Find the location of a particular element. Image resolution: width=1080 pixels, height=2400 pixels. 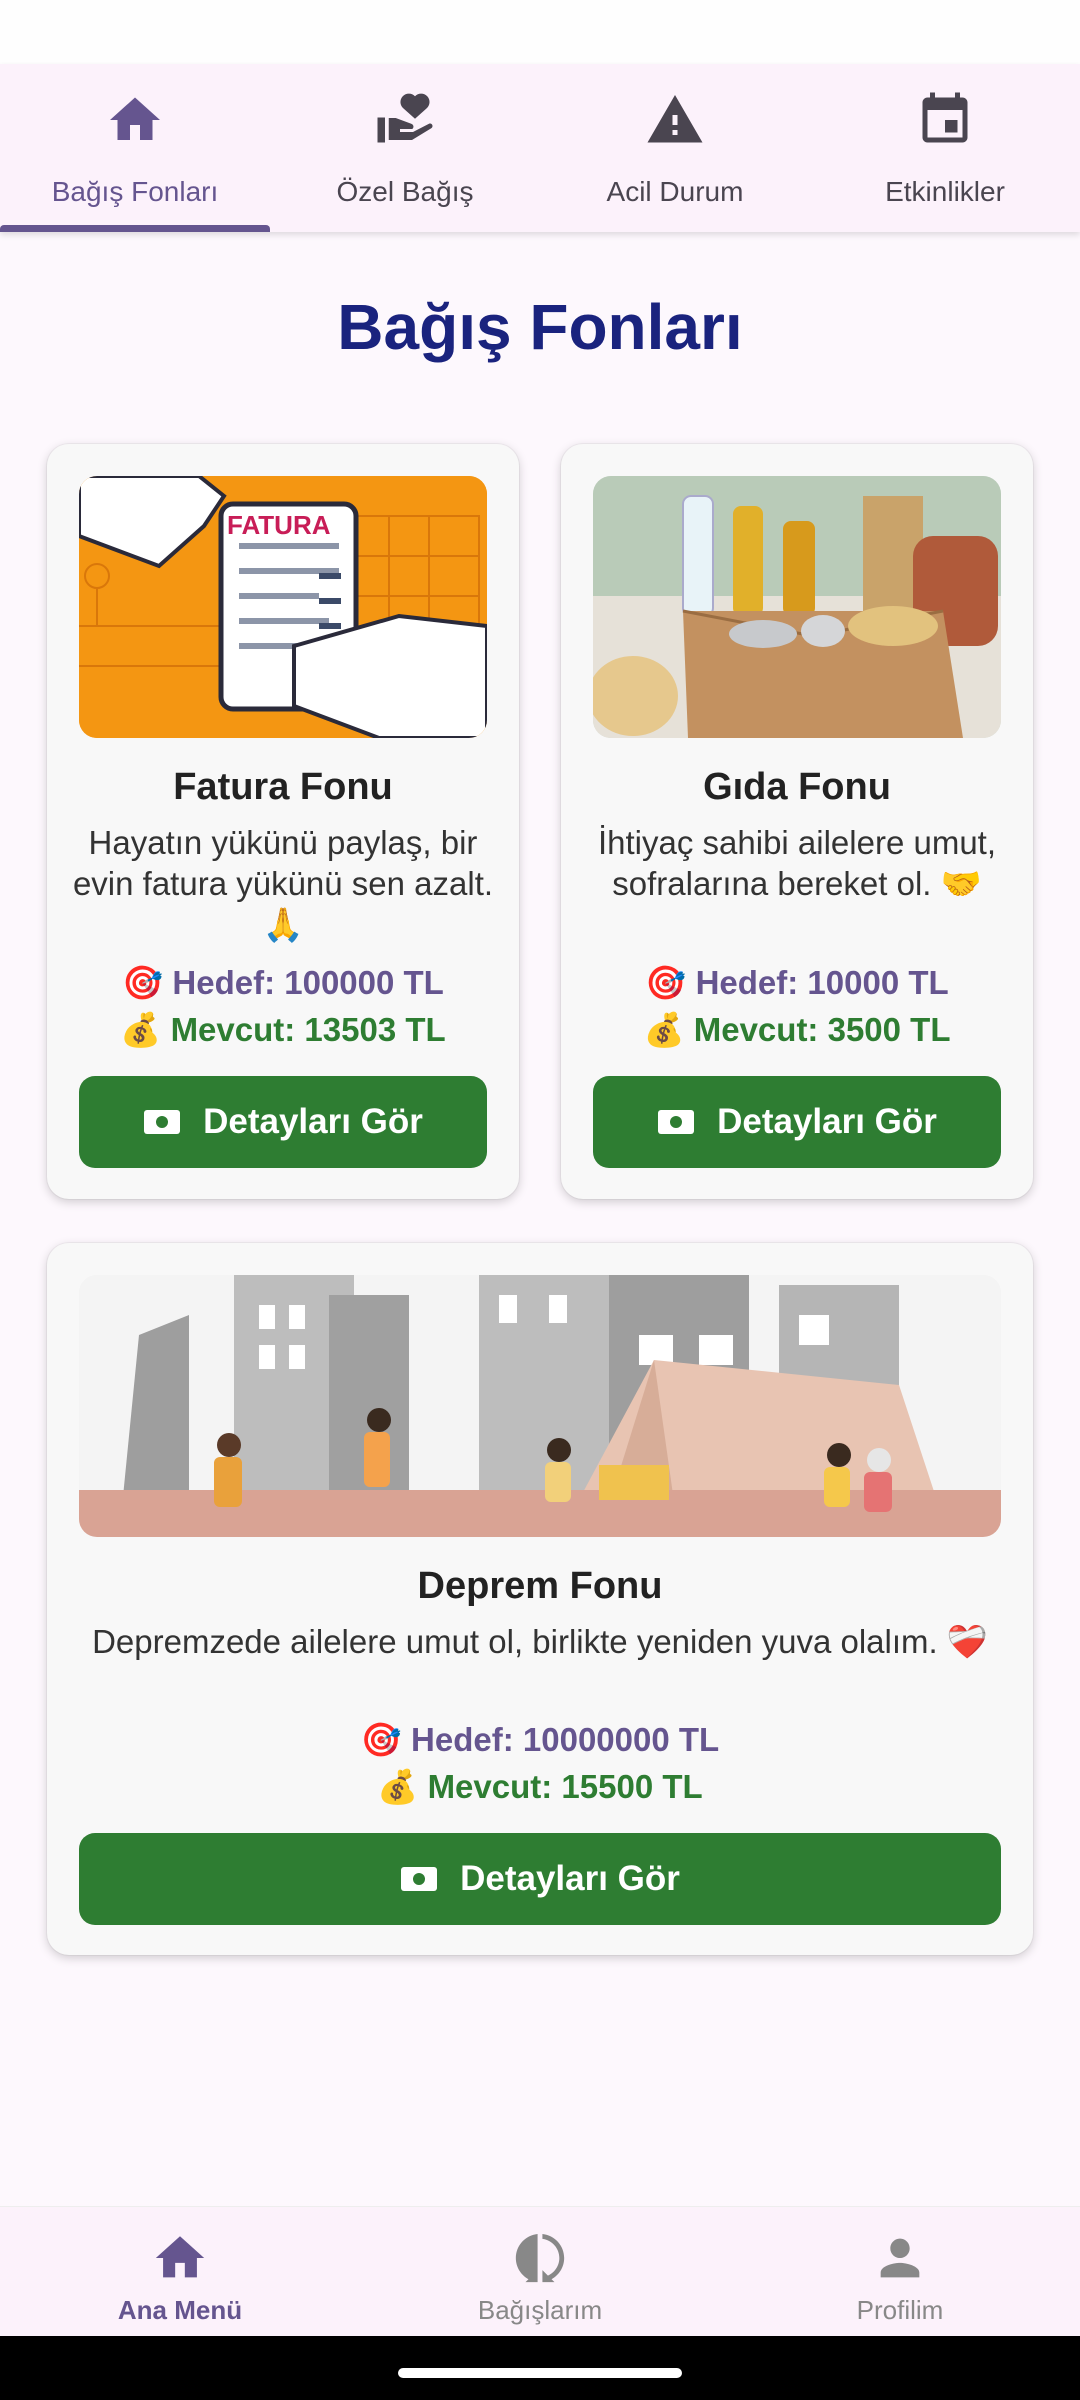

gida-photo is located at coordinates (797, 607).